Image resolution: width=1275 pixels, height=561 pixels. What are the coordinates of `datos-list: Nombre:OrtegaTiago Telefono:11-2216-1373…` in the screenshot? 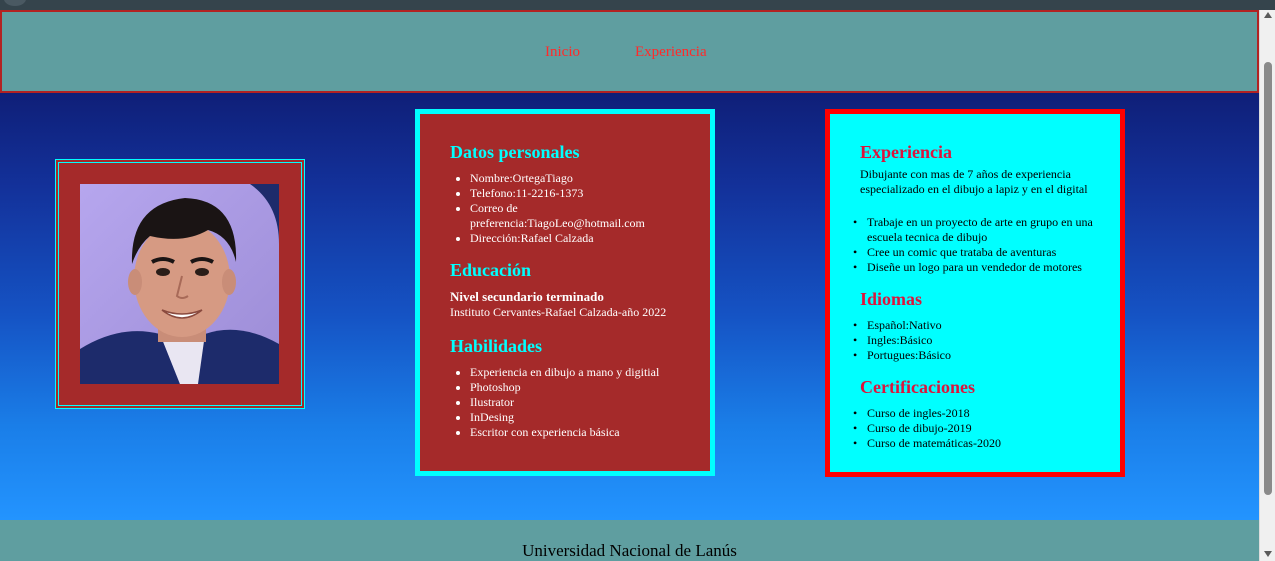 It's located at (565, 208).